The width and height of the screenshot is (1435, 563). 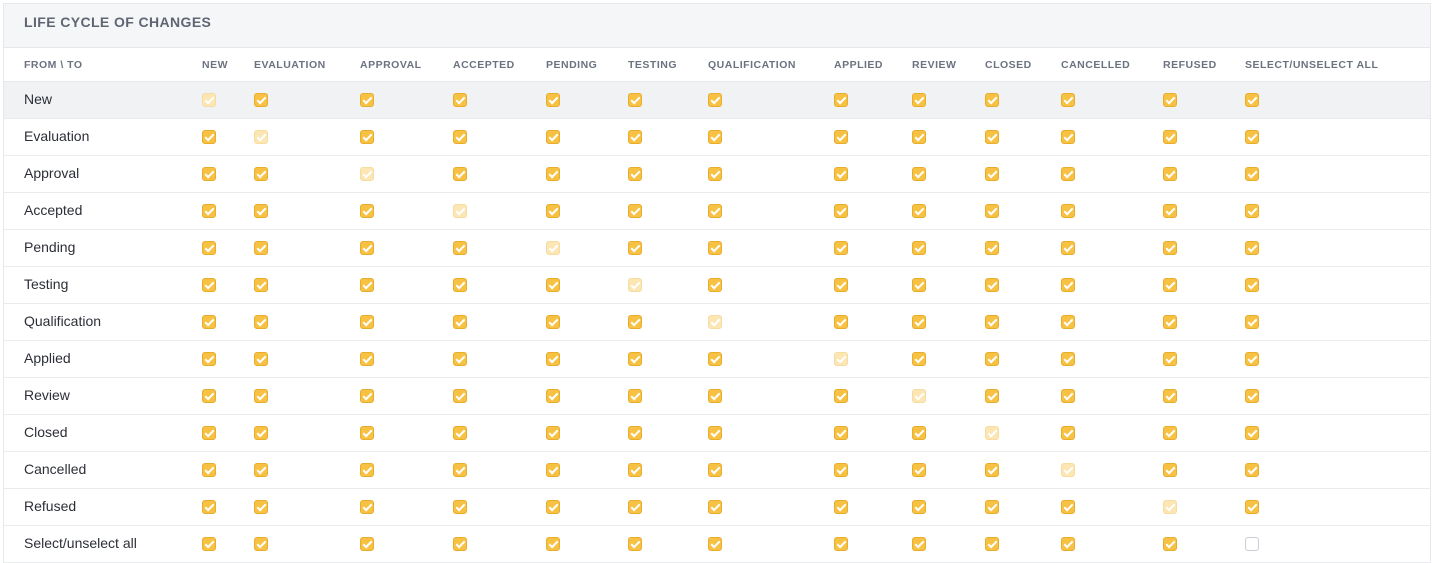 What do you see at coordinates (261, 358) in the screenshot?
I see `checkbox-applied-to-evaluation` at bounding box center [261, 358].